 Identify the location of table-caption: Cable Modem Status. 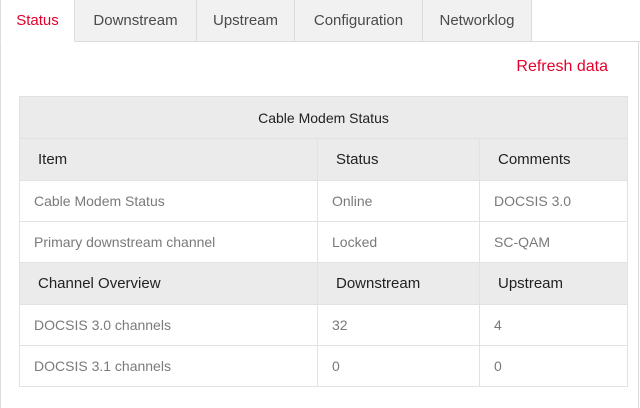
(323, 117).